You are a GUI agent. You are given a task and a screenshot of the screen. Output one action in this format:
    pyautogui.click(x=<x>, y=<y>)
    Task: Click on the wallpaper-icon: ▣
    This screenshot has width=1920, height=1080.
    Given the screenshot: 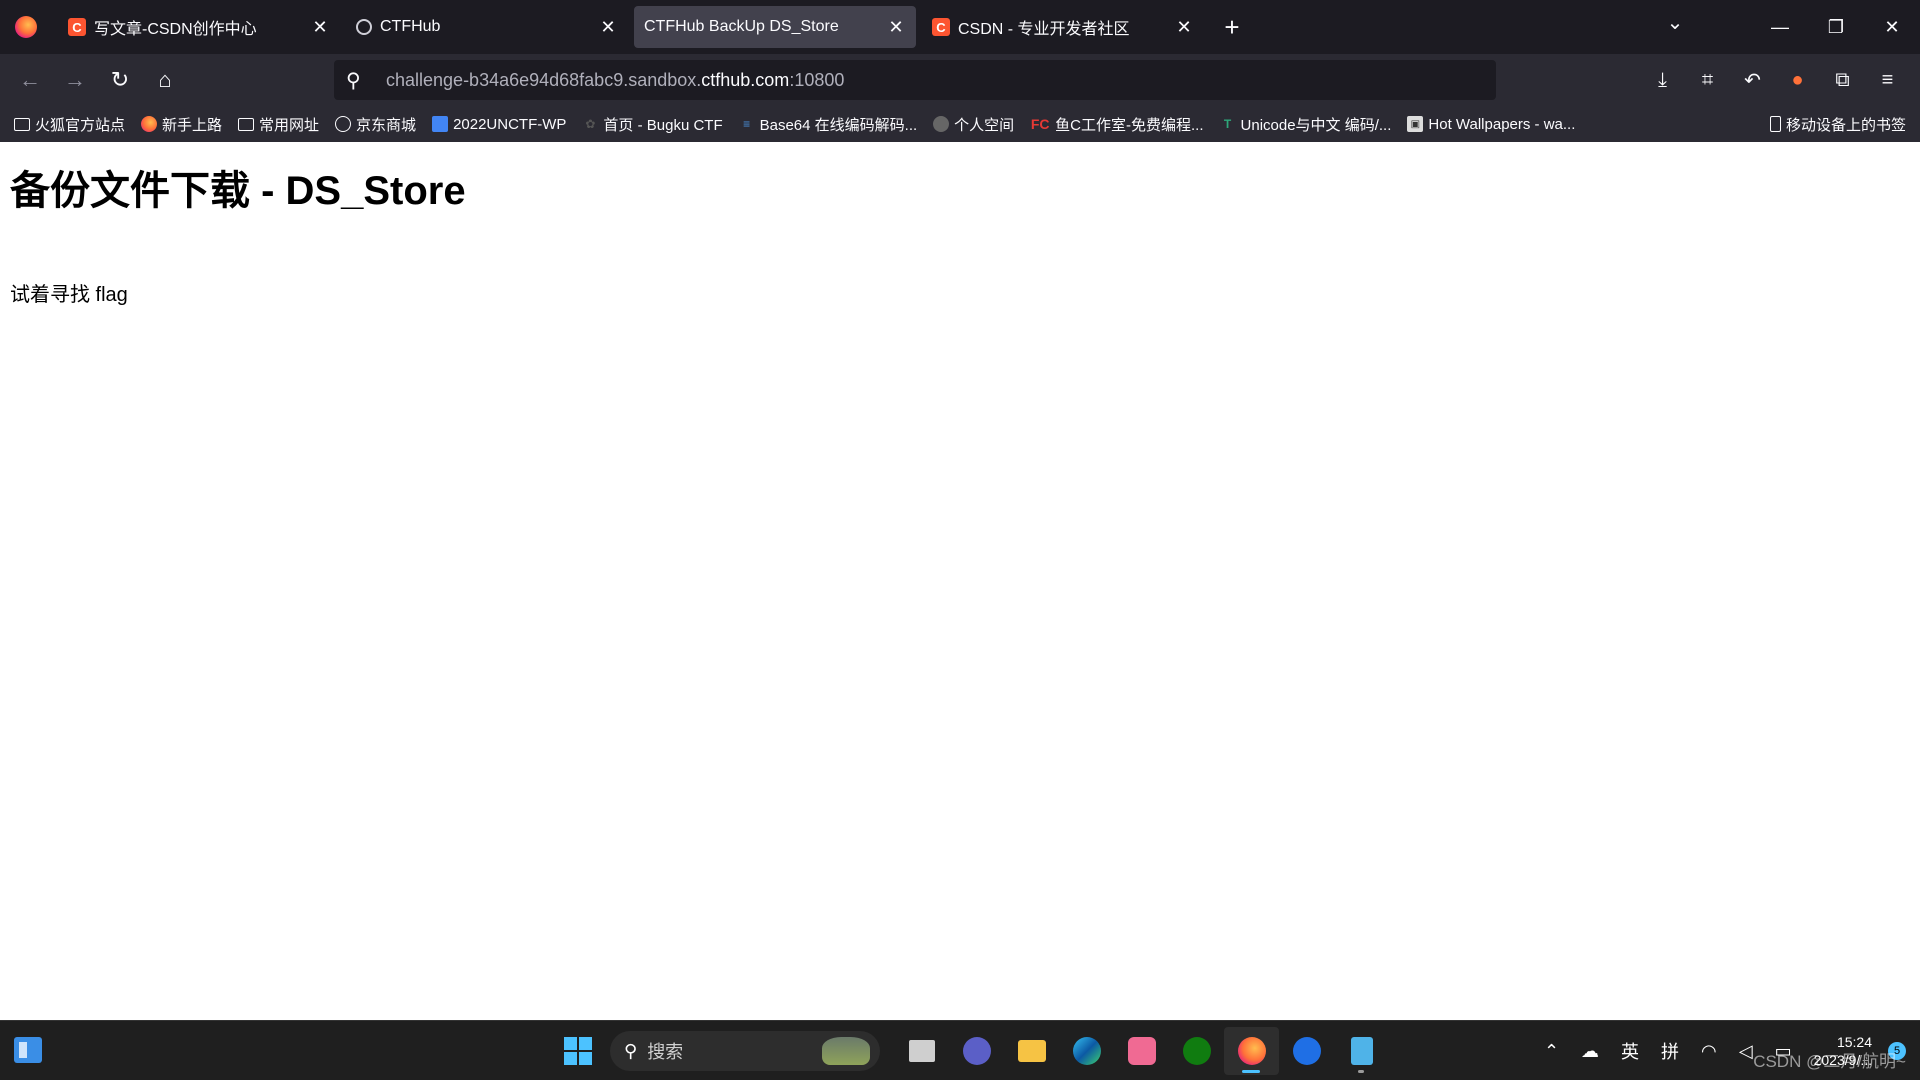 What is the action you would take?
    pyautogui.click(x=1415, y=124)
    